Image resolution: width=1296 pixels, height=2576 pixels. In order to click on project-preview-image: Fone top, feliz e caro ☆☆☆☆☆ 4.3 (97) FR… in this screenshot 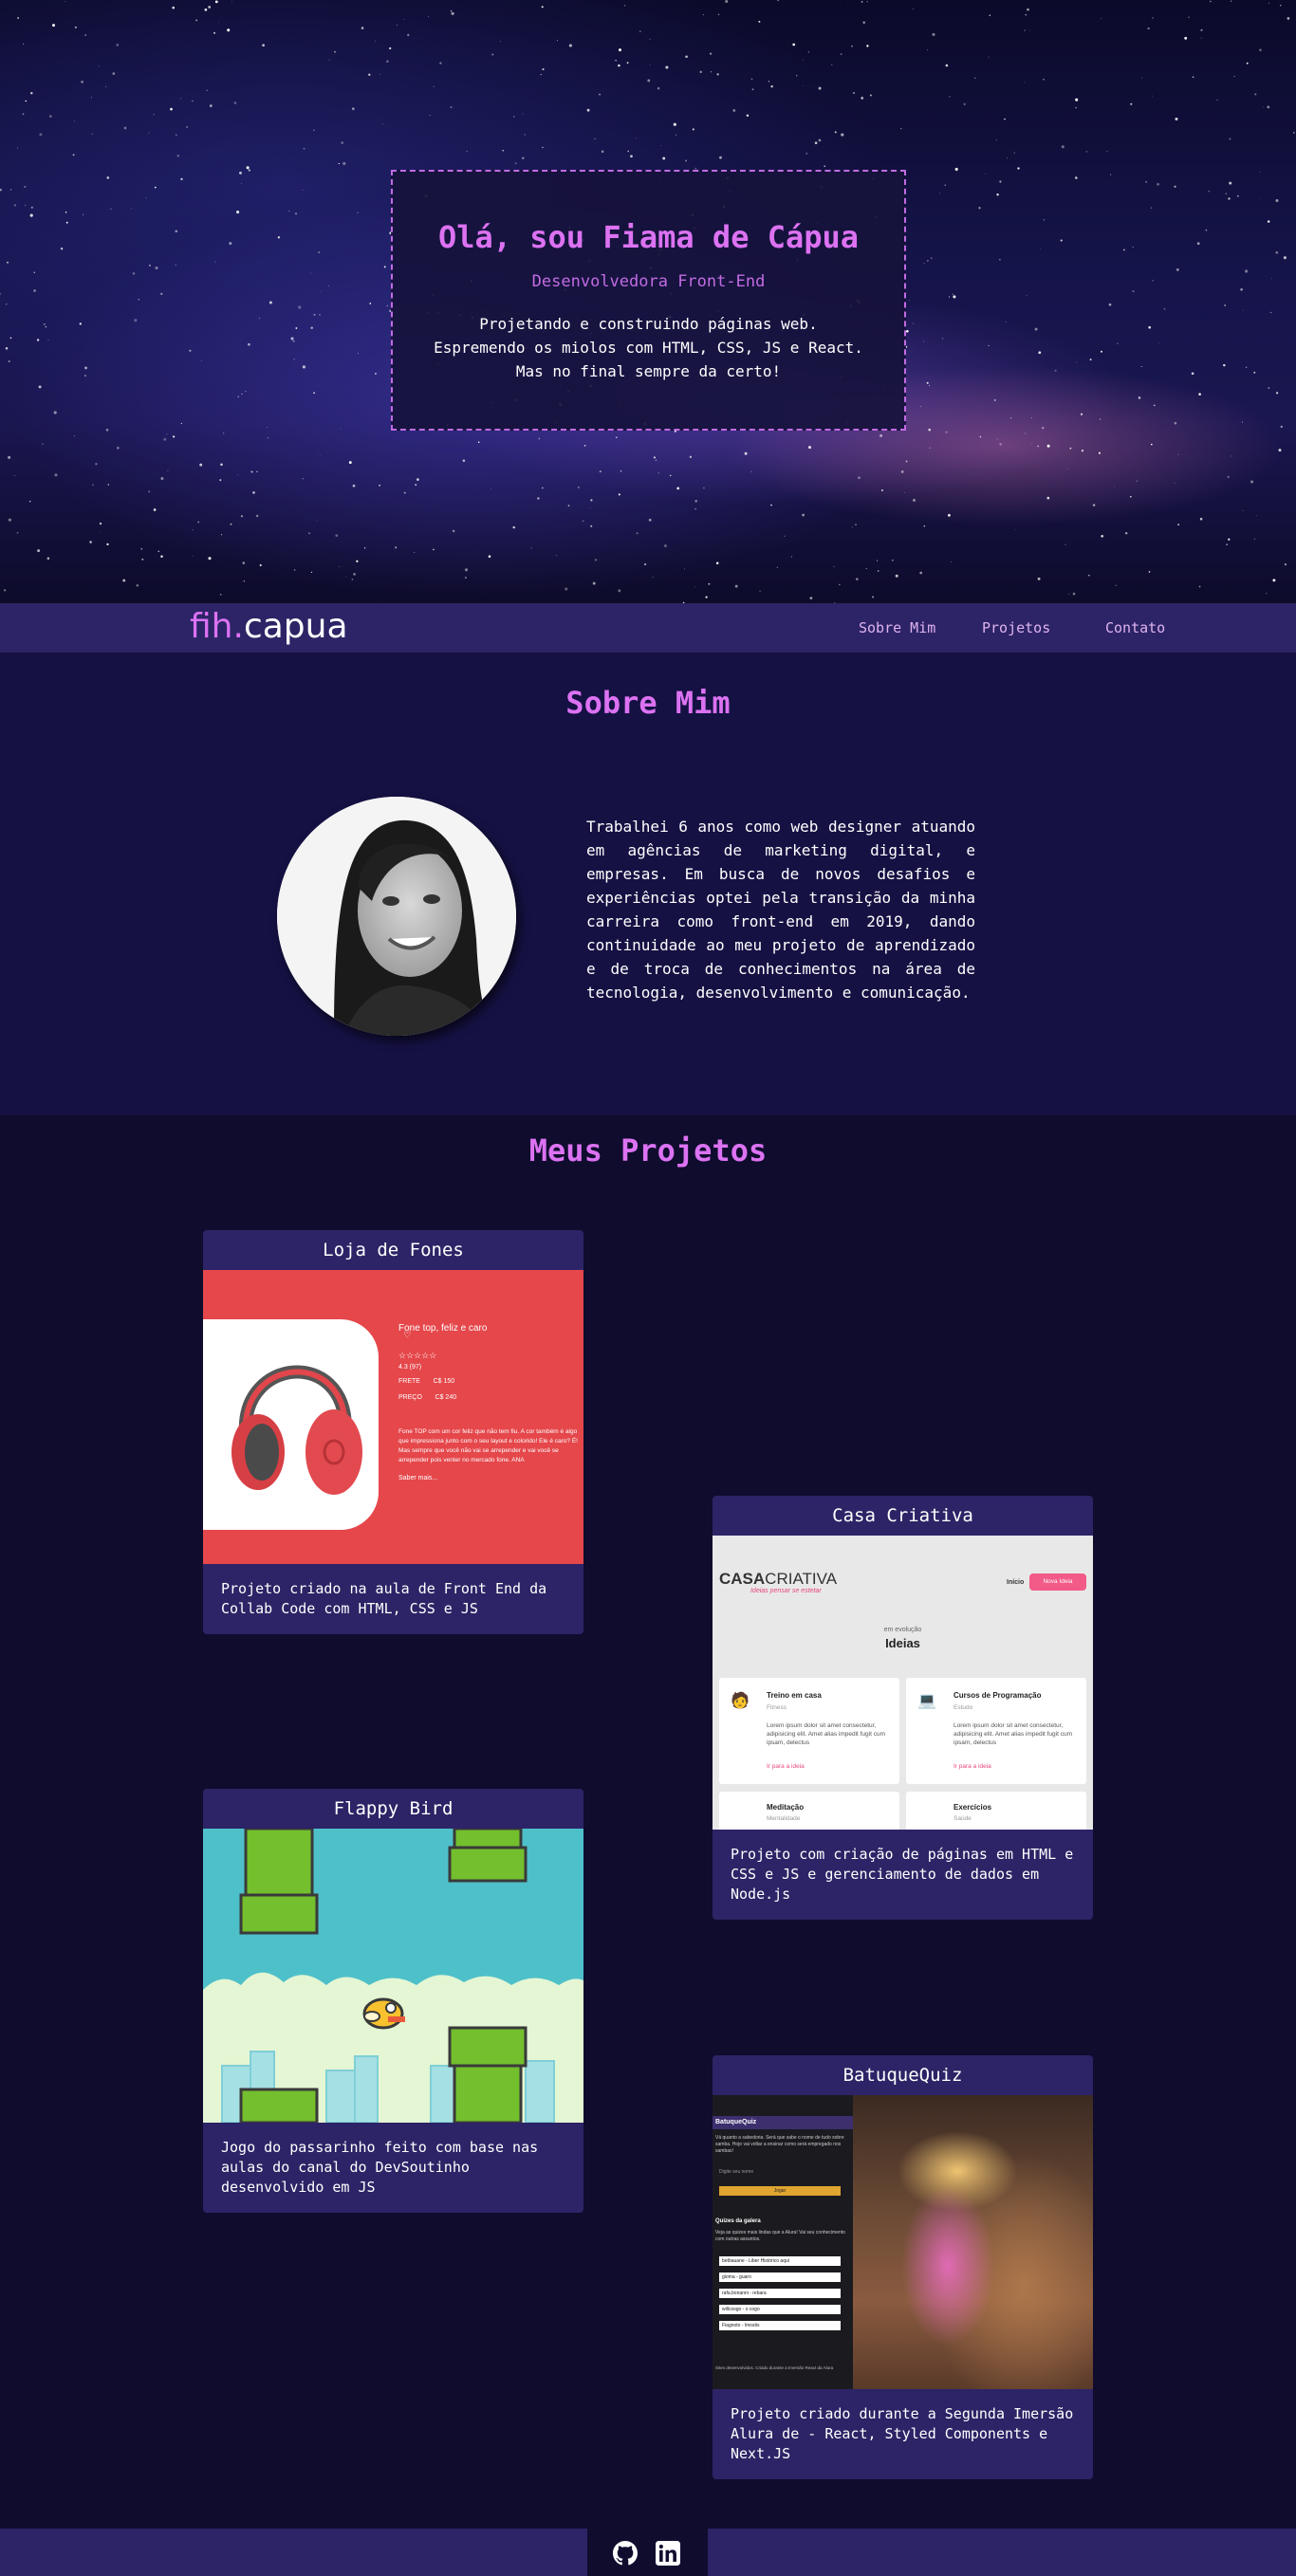, I will do `click(393, 1417)`.